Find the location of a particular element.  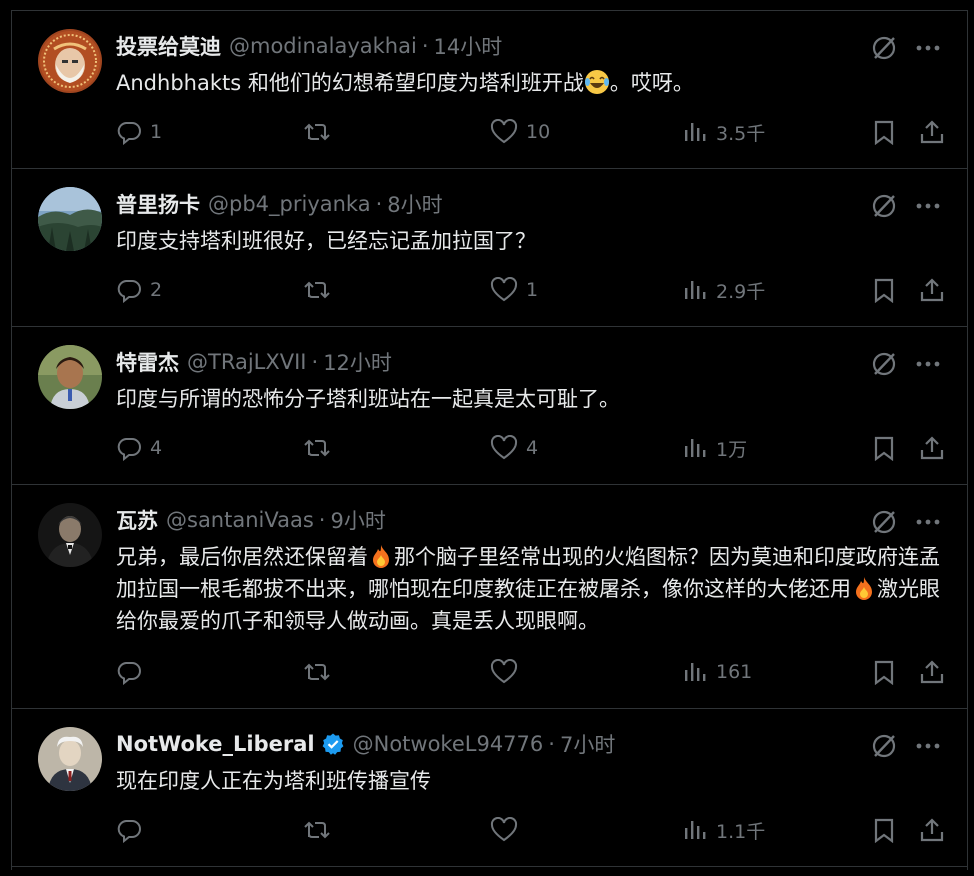

verified-badge-icon is located at coordinates (333, 744).